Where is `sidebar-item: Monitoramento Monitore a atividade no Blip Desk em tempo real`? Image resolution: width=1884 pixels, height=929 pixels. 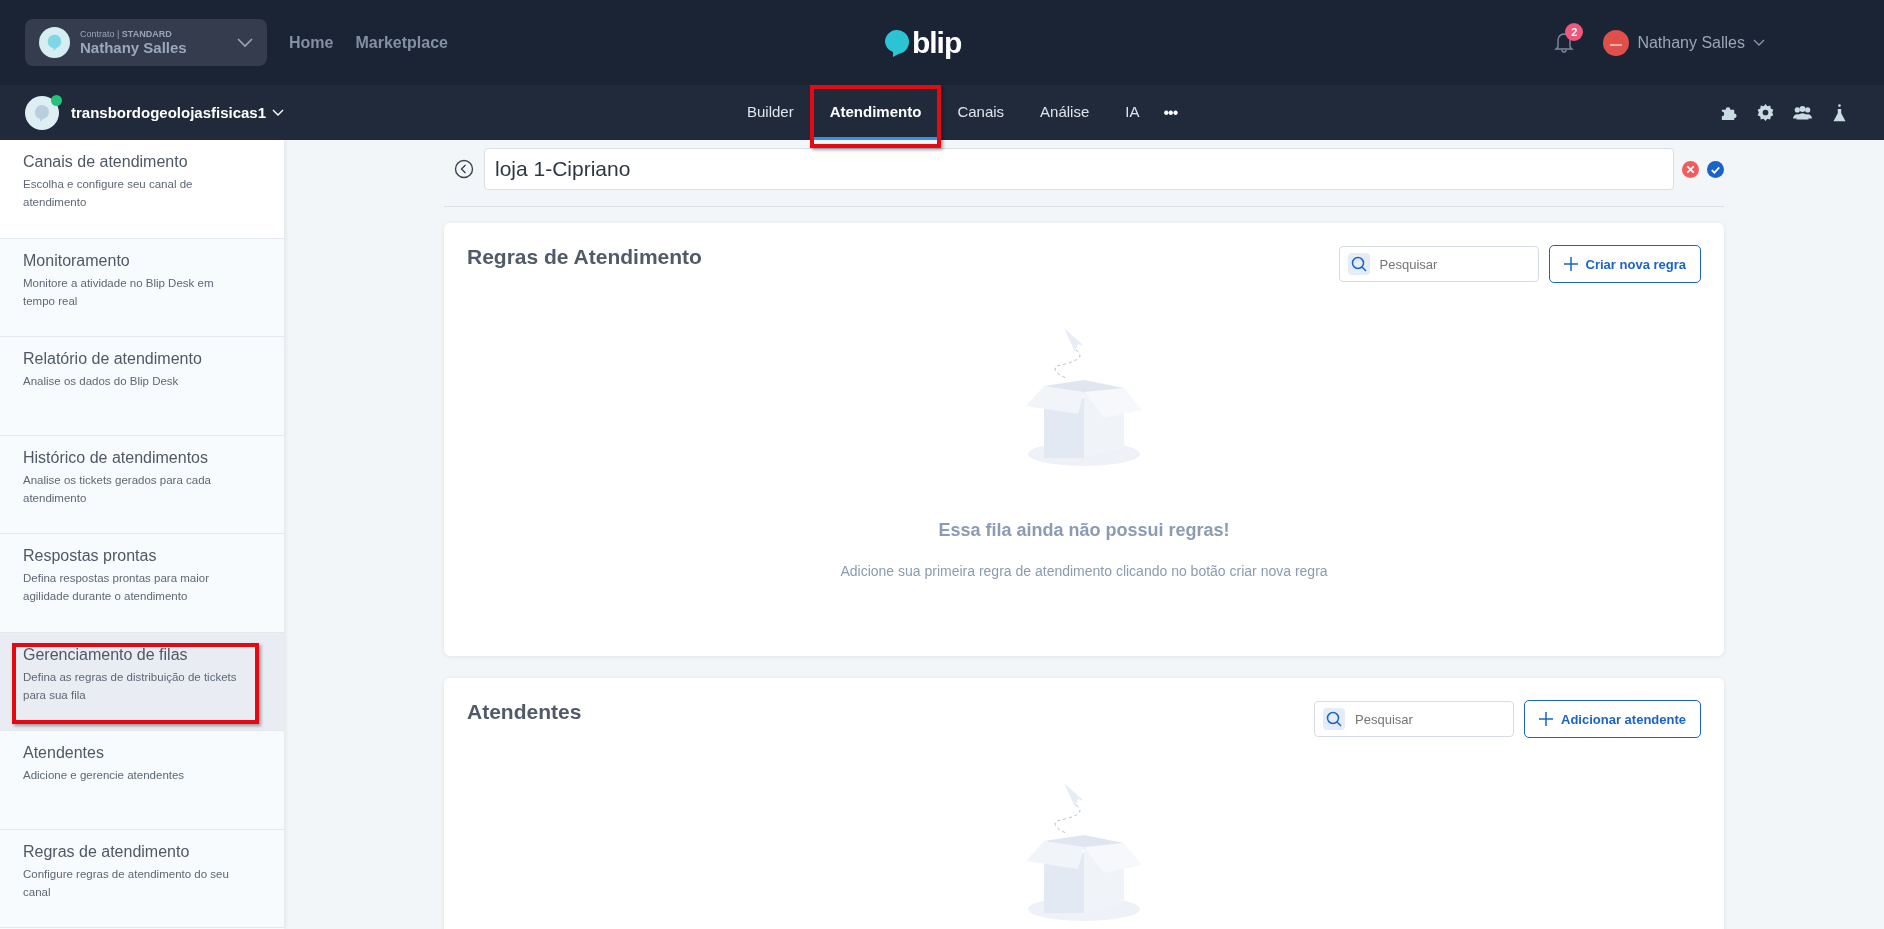 sidebar-item: Monitoramento Monitore a atividade no Blip Desk em tempo real is located at coordinates (142, 287).